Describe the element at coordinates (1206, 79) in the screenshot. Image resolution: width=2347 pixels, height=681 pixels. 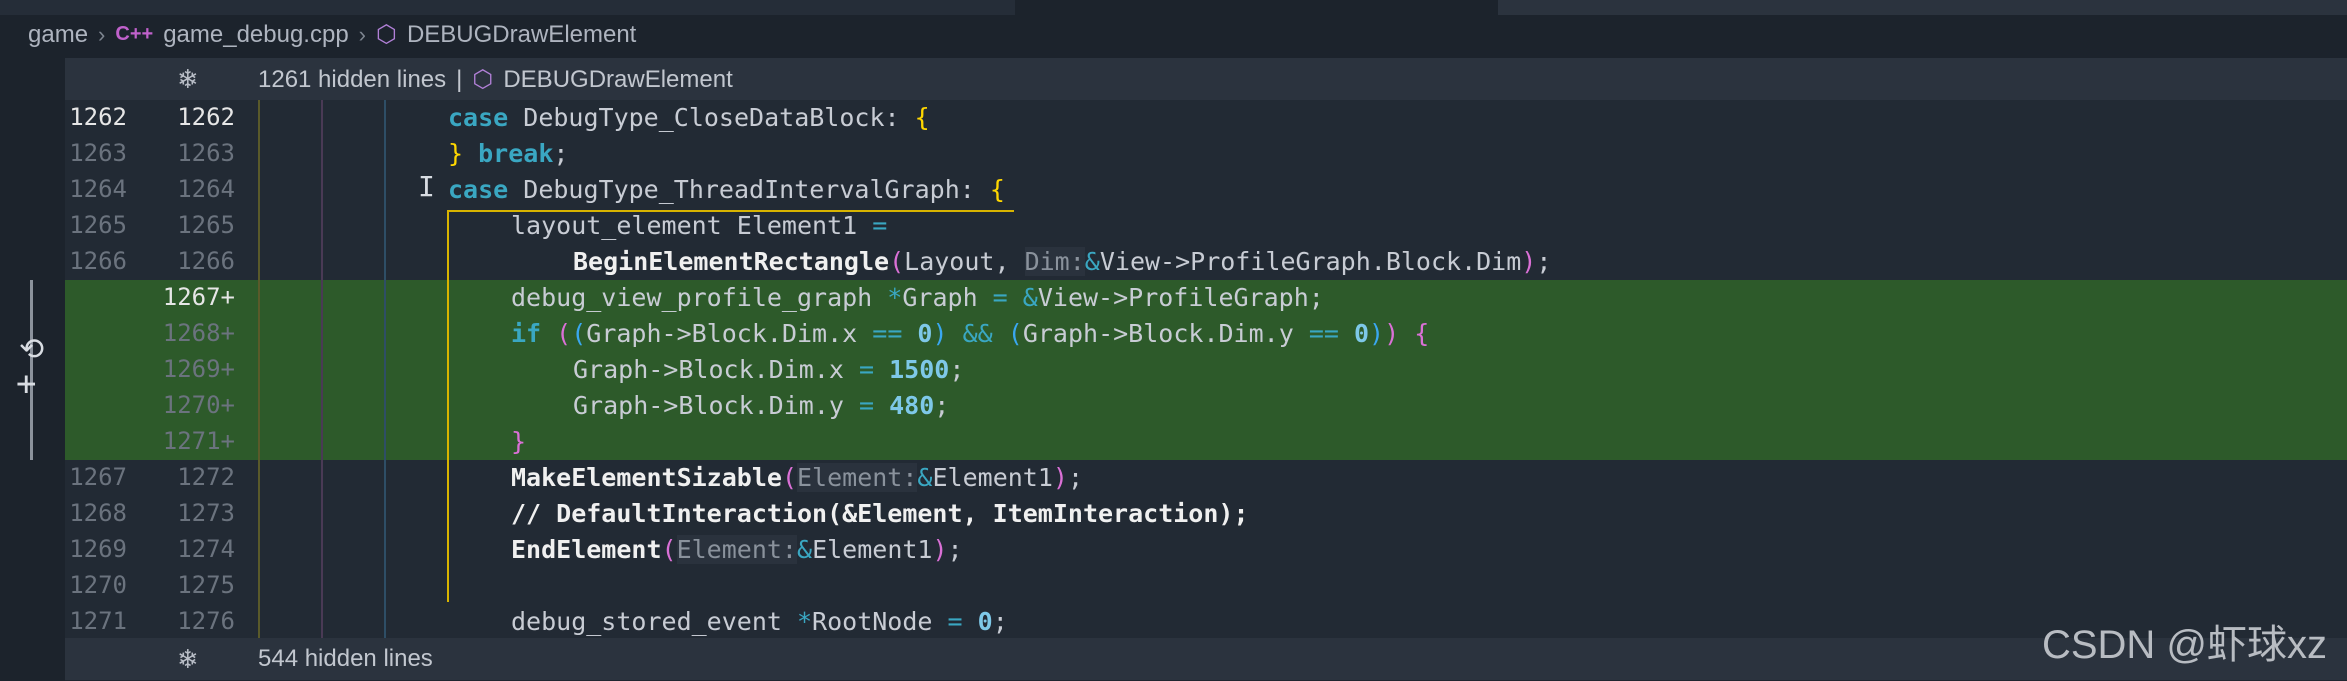
I see `hidden-lines-bar-top: ❄ 1261 hidden lines | ⬡ DEBUGDrawElement` at that location.